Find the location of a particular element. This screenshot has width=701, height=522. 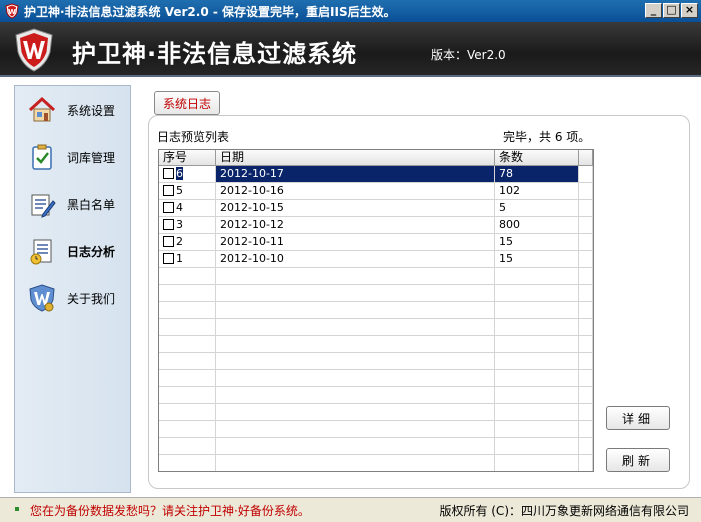

sidebar-item-about-us: 关于我们 is located at coordinates (73, 298).